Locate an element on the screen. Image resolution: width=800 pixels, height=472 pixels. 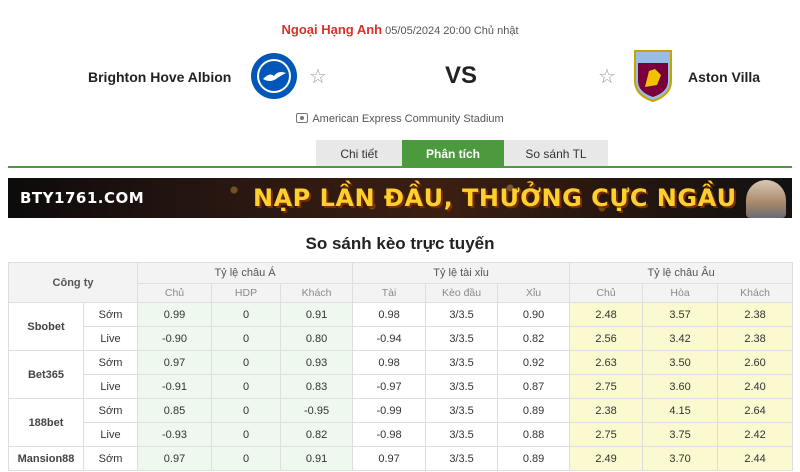
odds-value: 2.63 is located at coordinates (606, 362).